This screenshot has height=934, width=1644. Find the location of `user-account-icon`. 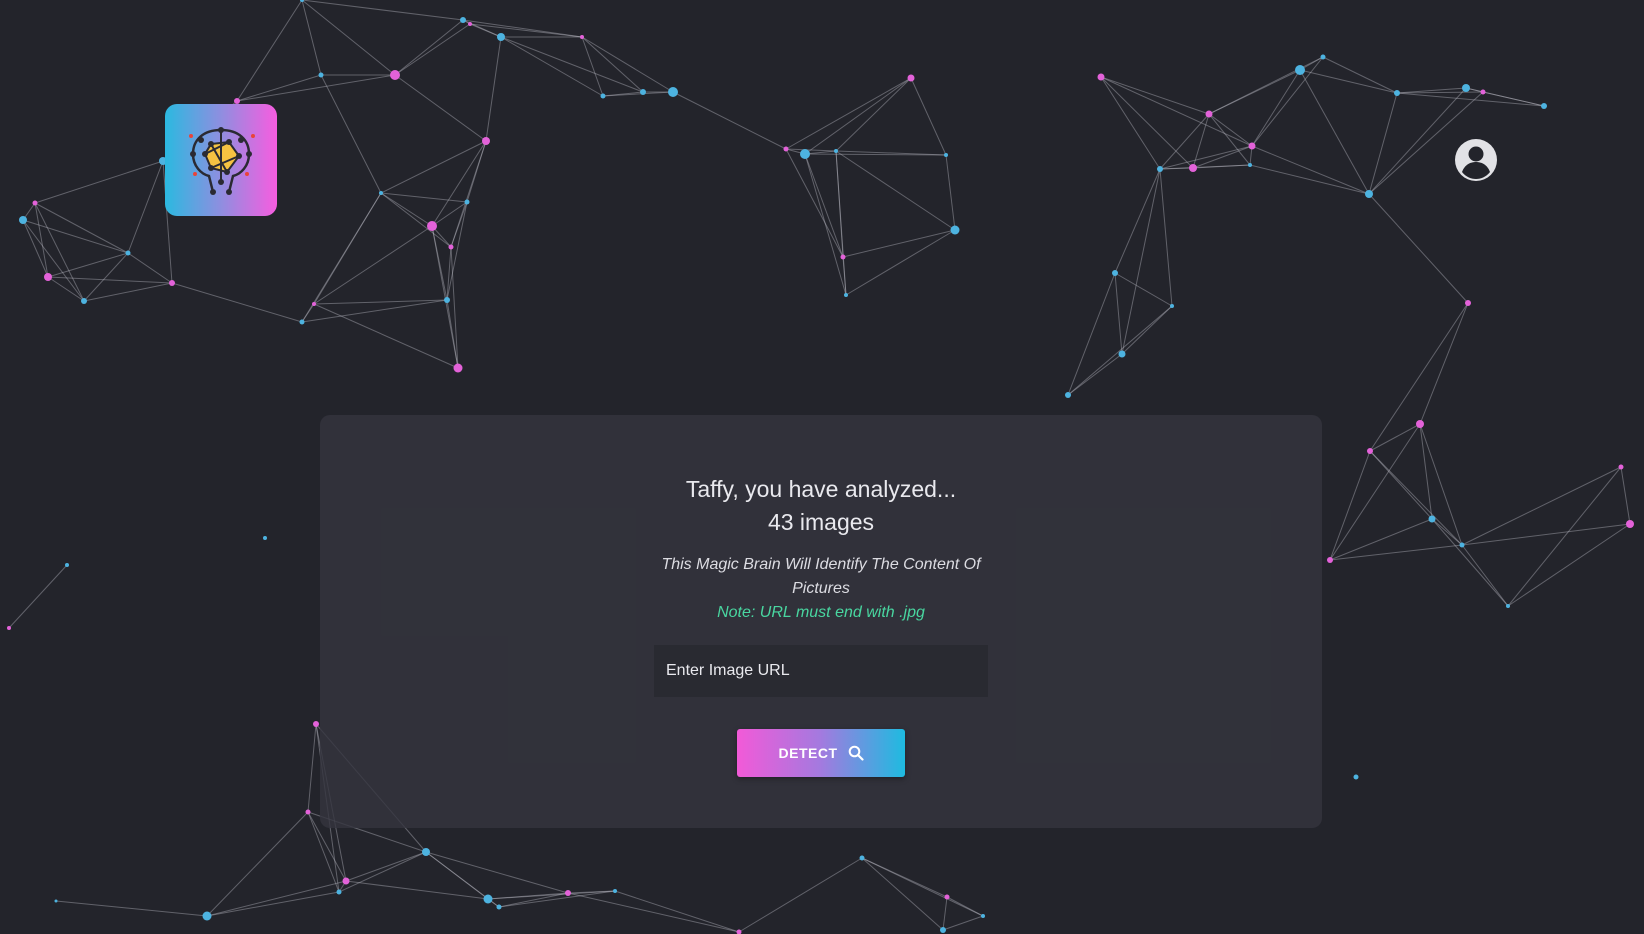

user-account-icon is located at coordinates (1476, 160).